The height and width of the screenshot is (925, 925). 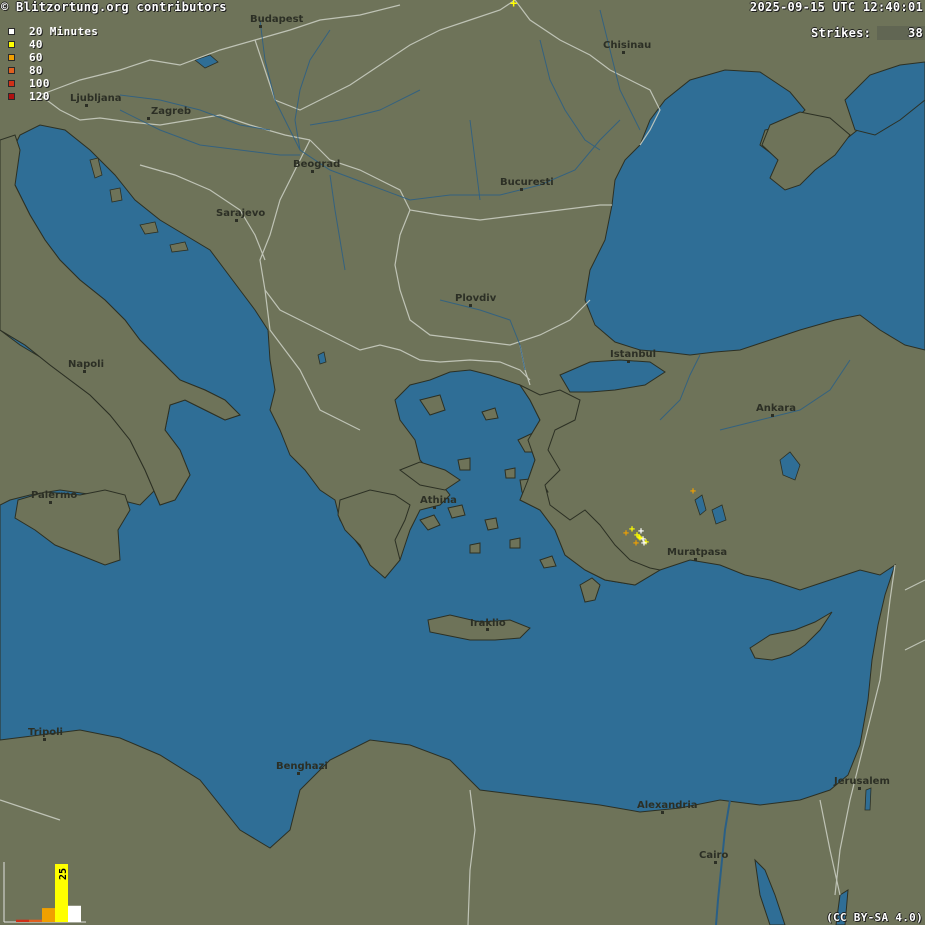 What do you see at coordinates (277, 19) in the screenshot?
I see `city-label: Budapest` at bounding box center [277, 19].